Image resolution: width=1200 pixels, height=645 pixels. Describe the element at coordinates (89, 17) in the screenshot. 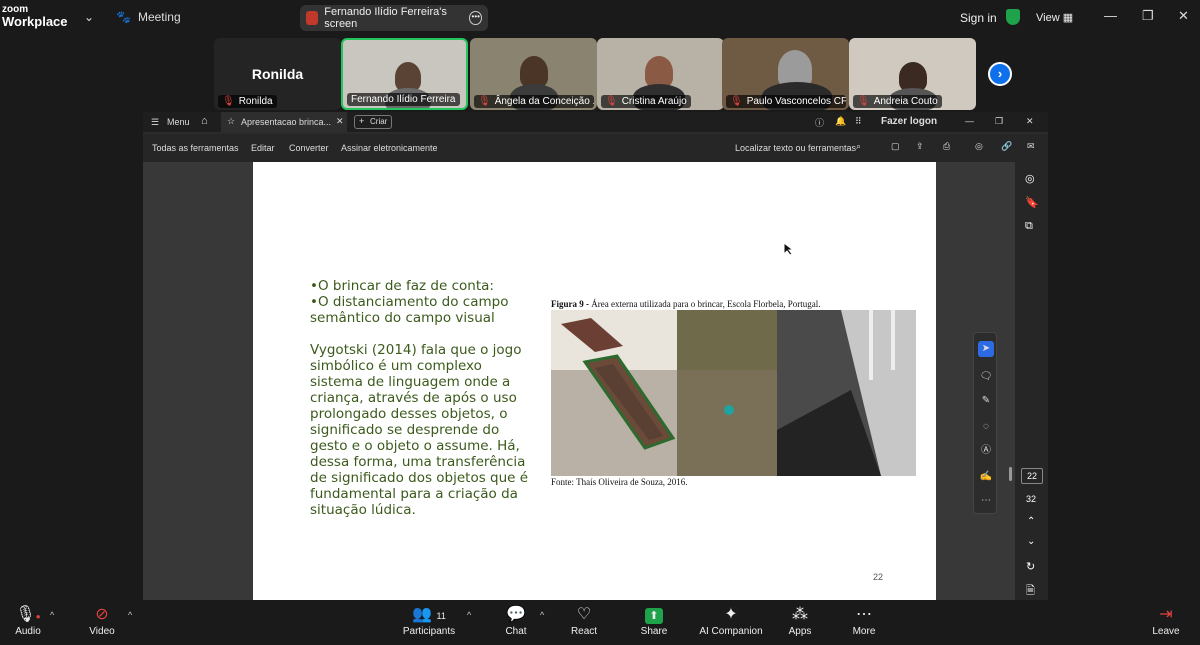

I see `chevron-down-icon: ⌄` at that location.